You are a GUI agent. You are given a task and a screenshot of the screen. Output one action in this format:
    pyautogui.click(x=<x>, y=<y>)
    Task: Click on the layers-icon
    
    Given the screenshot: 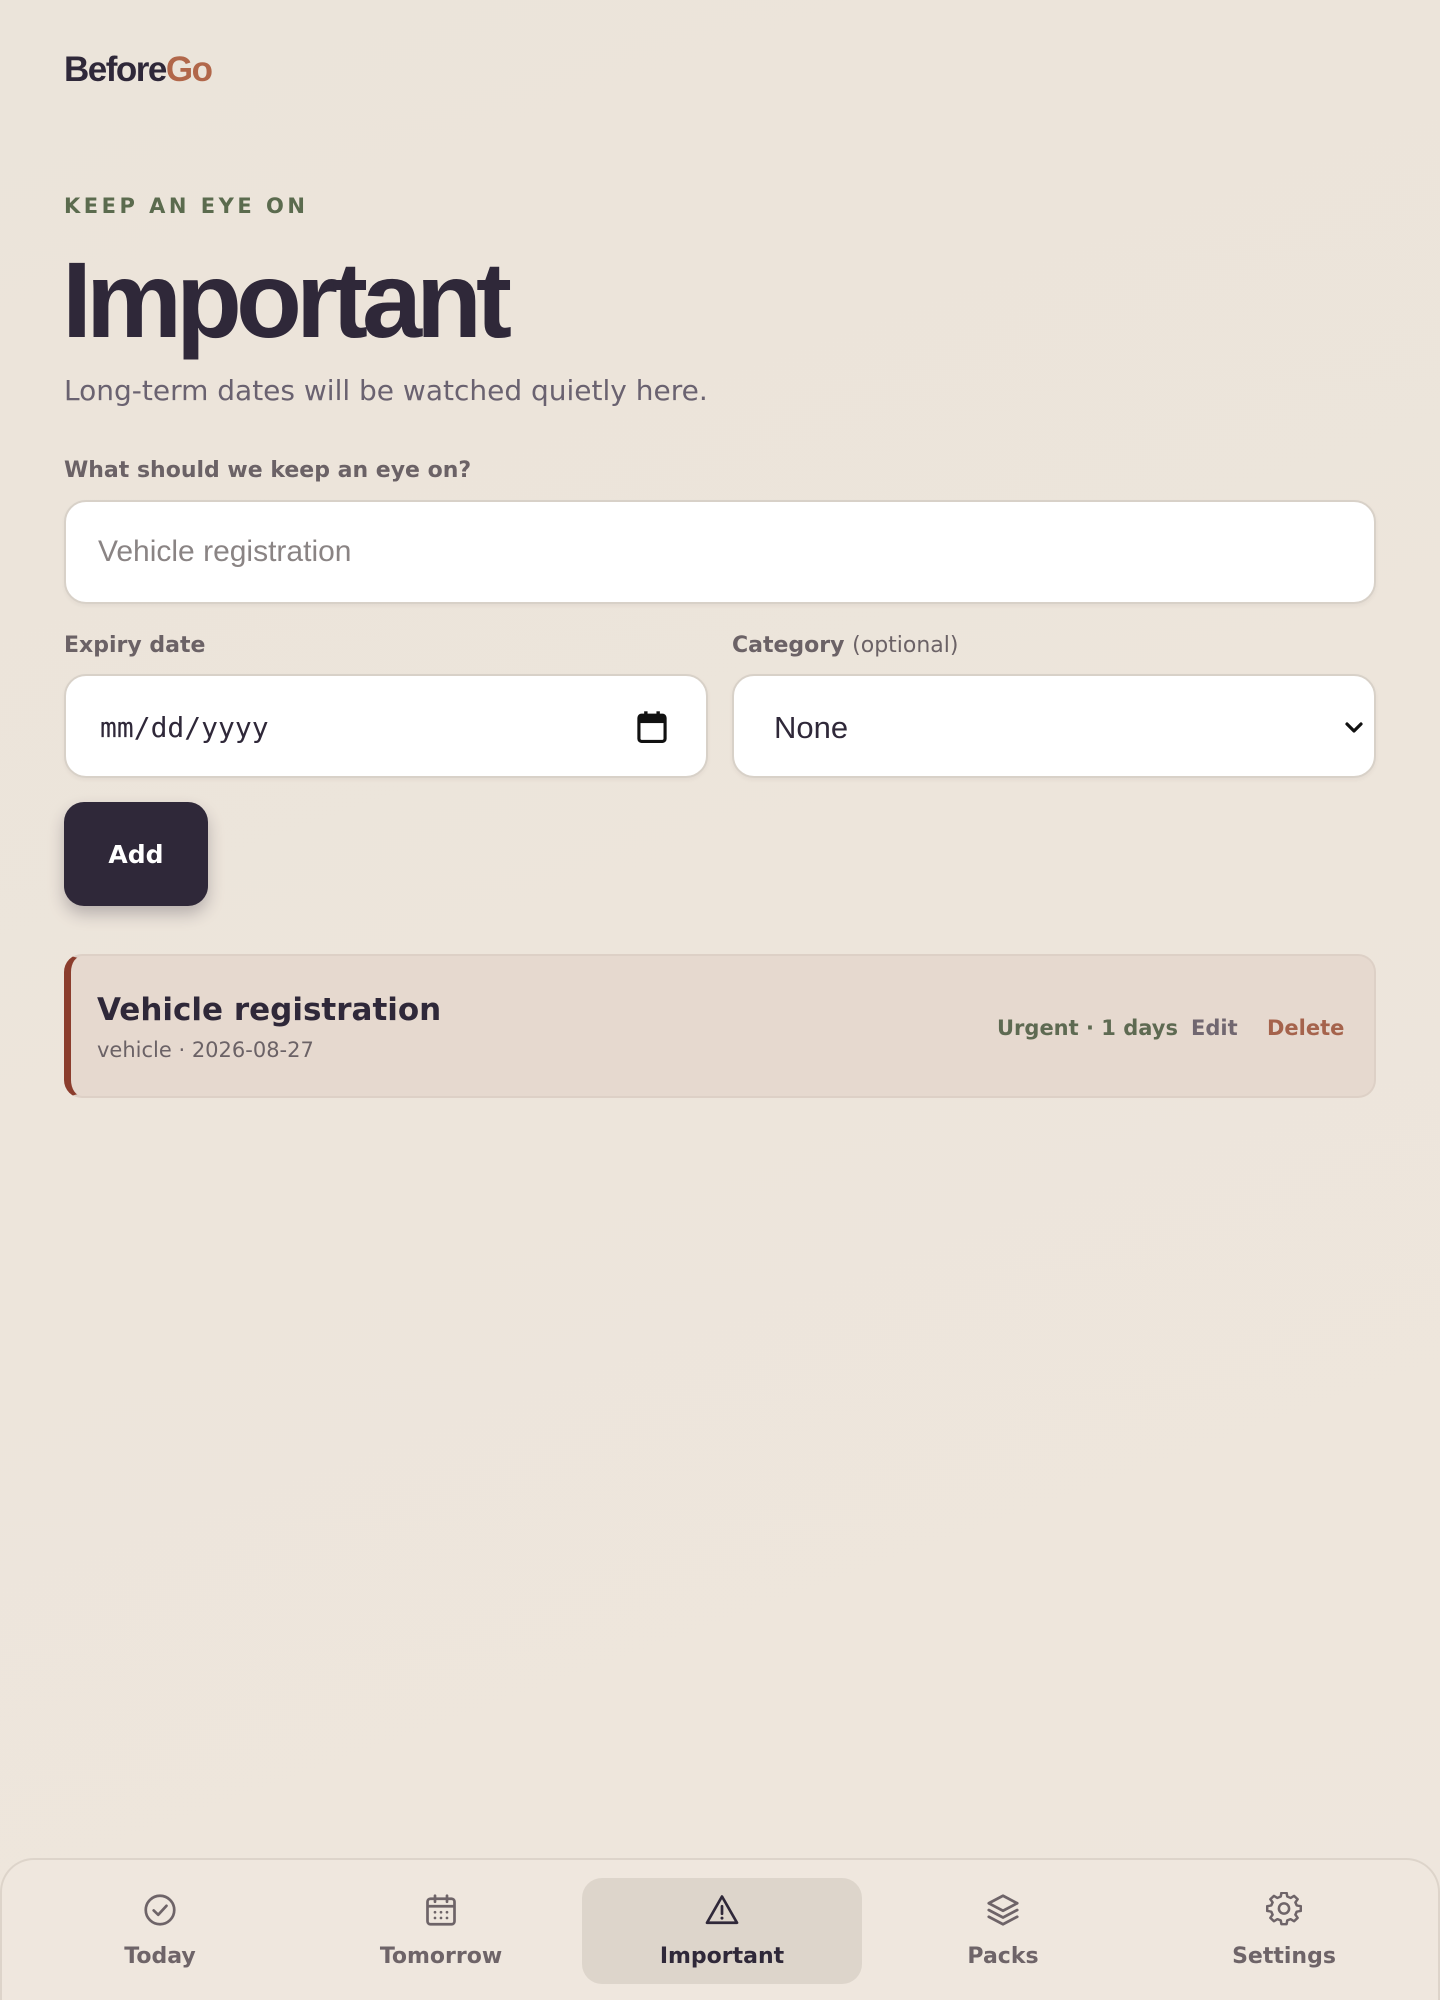 What is the action you would take?
    pyautogui.click(x=1003, y=1910)
    